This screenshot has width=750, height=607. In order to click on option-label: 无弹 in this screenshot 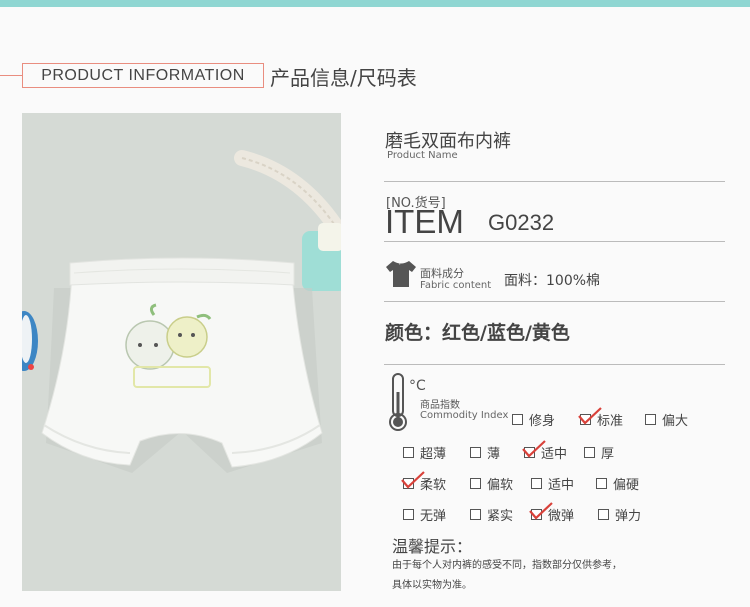, I will do `click(433, 516)`.